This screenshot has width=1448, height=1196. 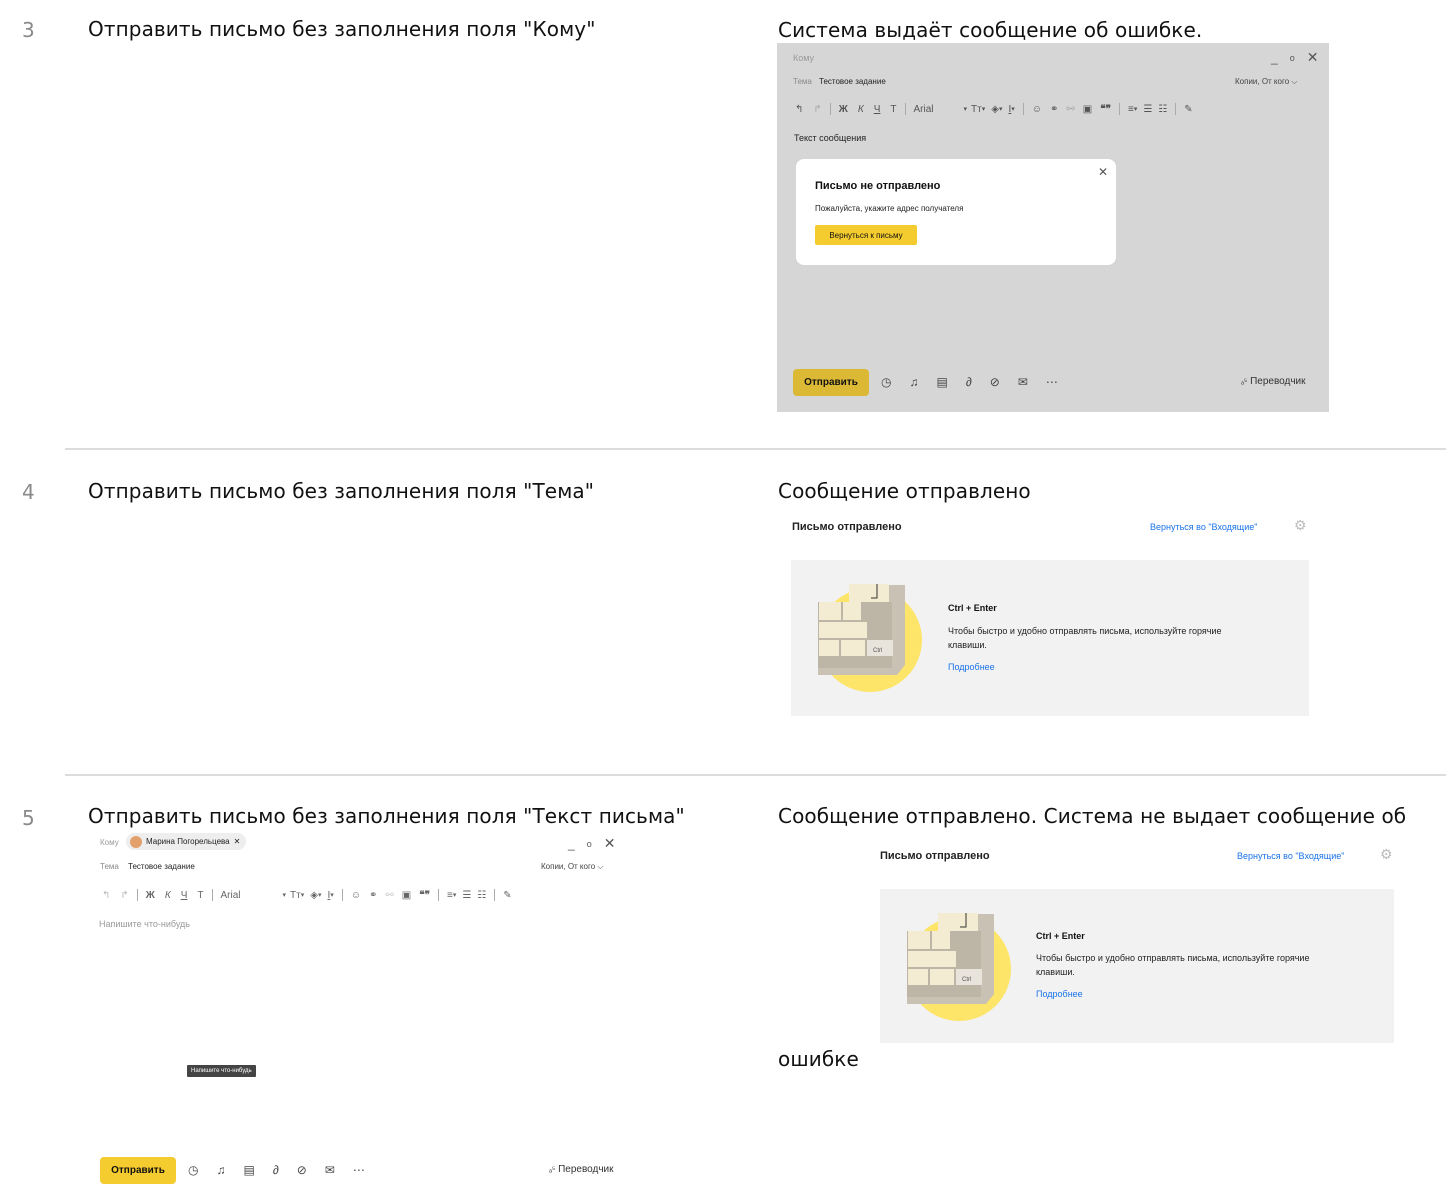 I want to click on recipient-chip: Марина Погорельцева ✕, so click(x=186, y=841).